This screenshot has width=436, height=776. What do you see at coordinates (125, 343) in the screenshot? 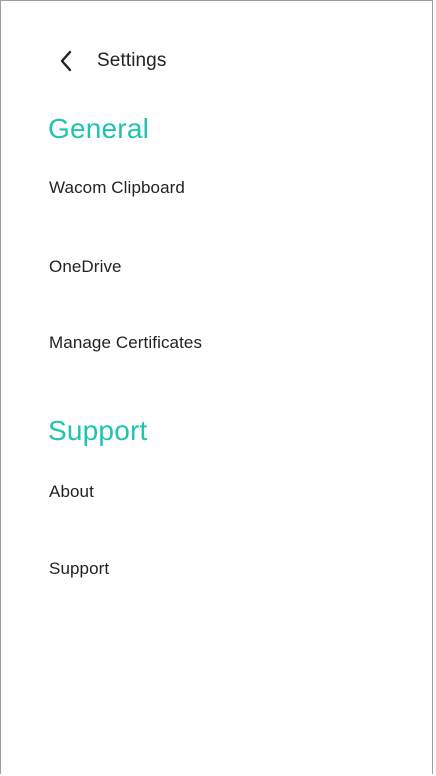
I see `settings-item-manage-certificates: Manage Certificates` at bounding box center [125, 343].